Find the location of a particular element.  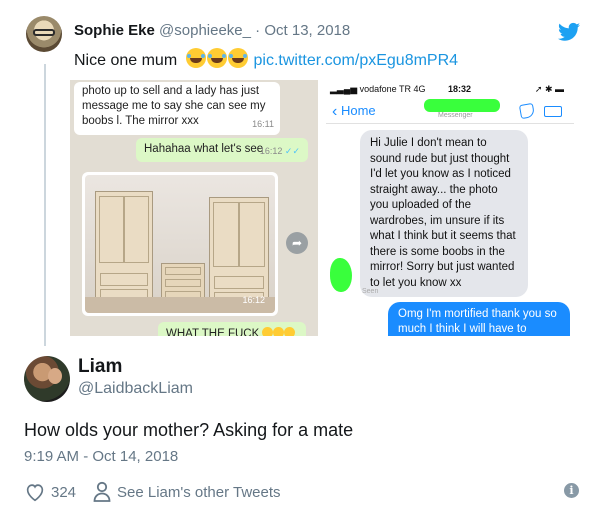

back-label: Home is located at coordinates (358, 110).